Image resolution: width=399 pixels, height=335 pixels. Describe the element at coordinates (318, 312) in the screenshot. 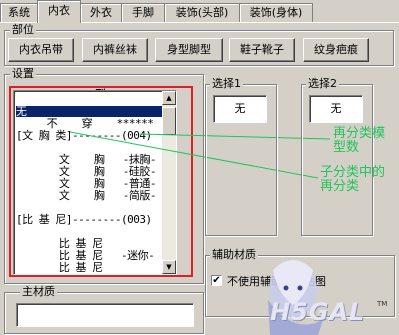

I see `watermark-text: H5GAL` at that location.